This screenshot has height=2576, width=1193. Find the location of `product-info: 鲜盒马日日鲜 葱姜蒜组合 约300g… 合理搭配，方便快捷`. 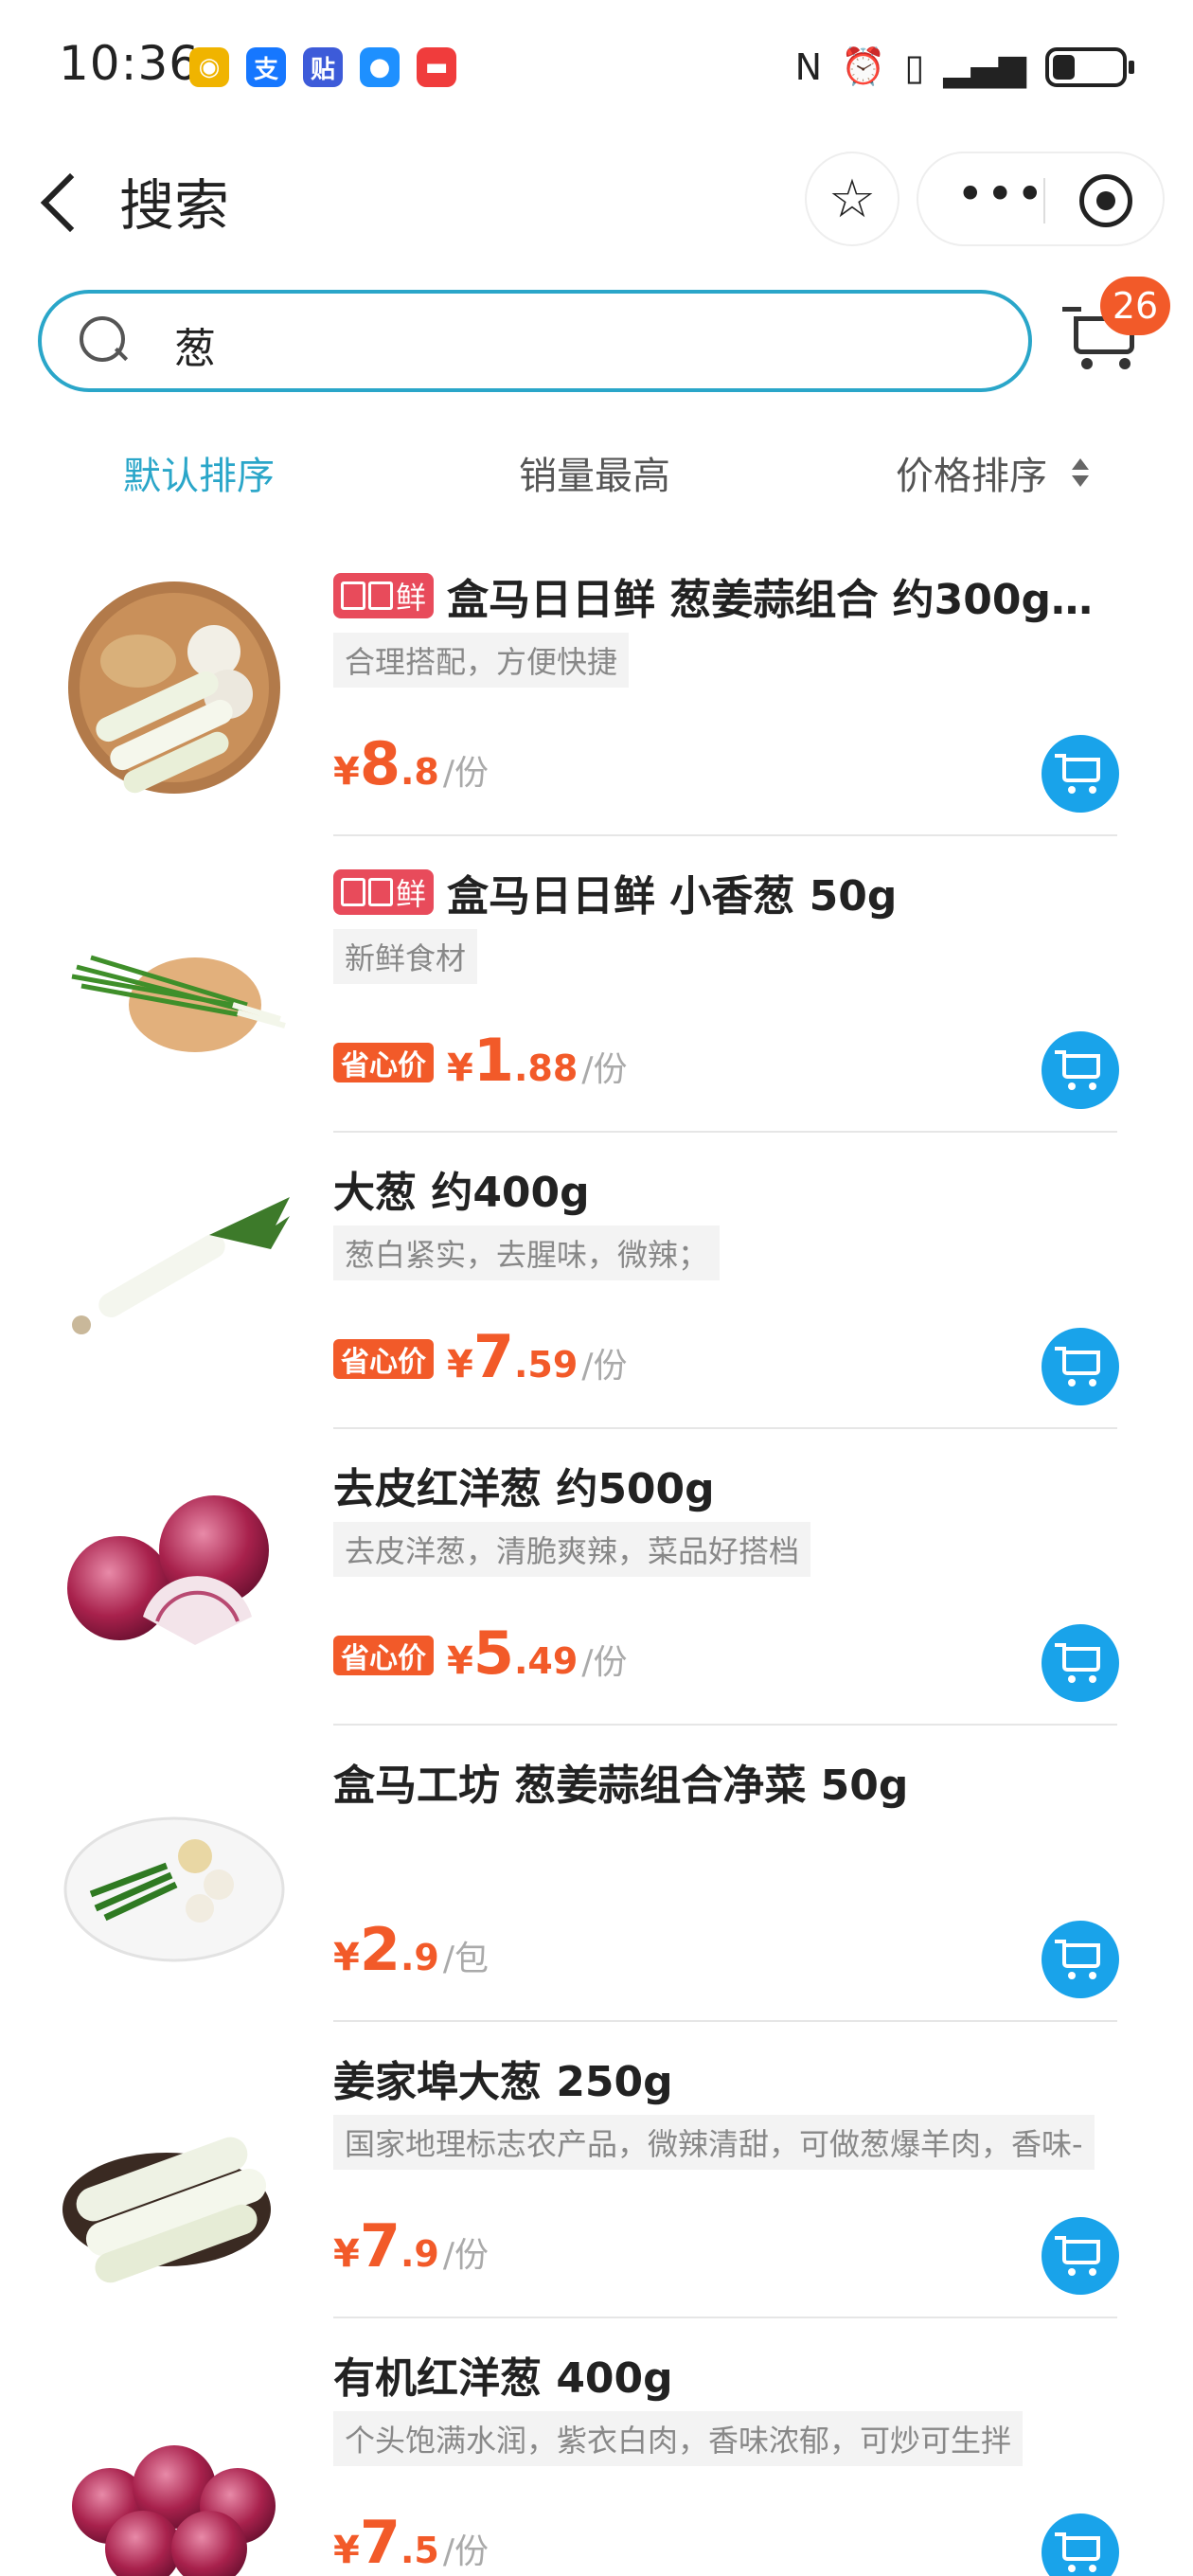

product-info: 鲜盒马日日鲜 葱姜蒜组合 约300g… 合理搭配，方便快捷 is located at coordinates (726, 626).